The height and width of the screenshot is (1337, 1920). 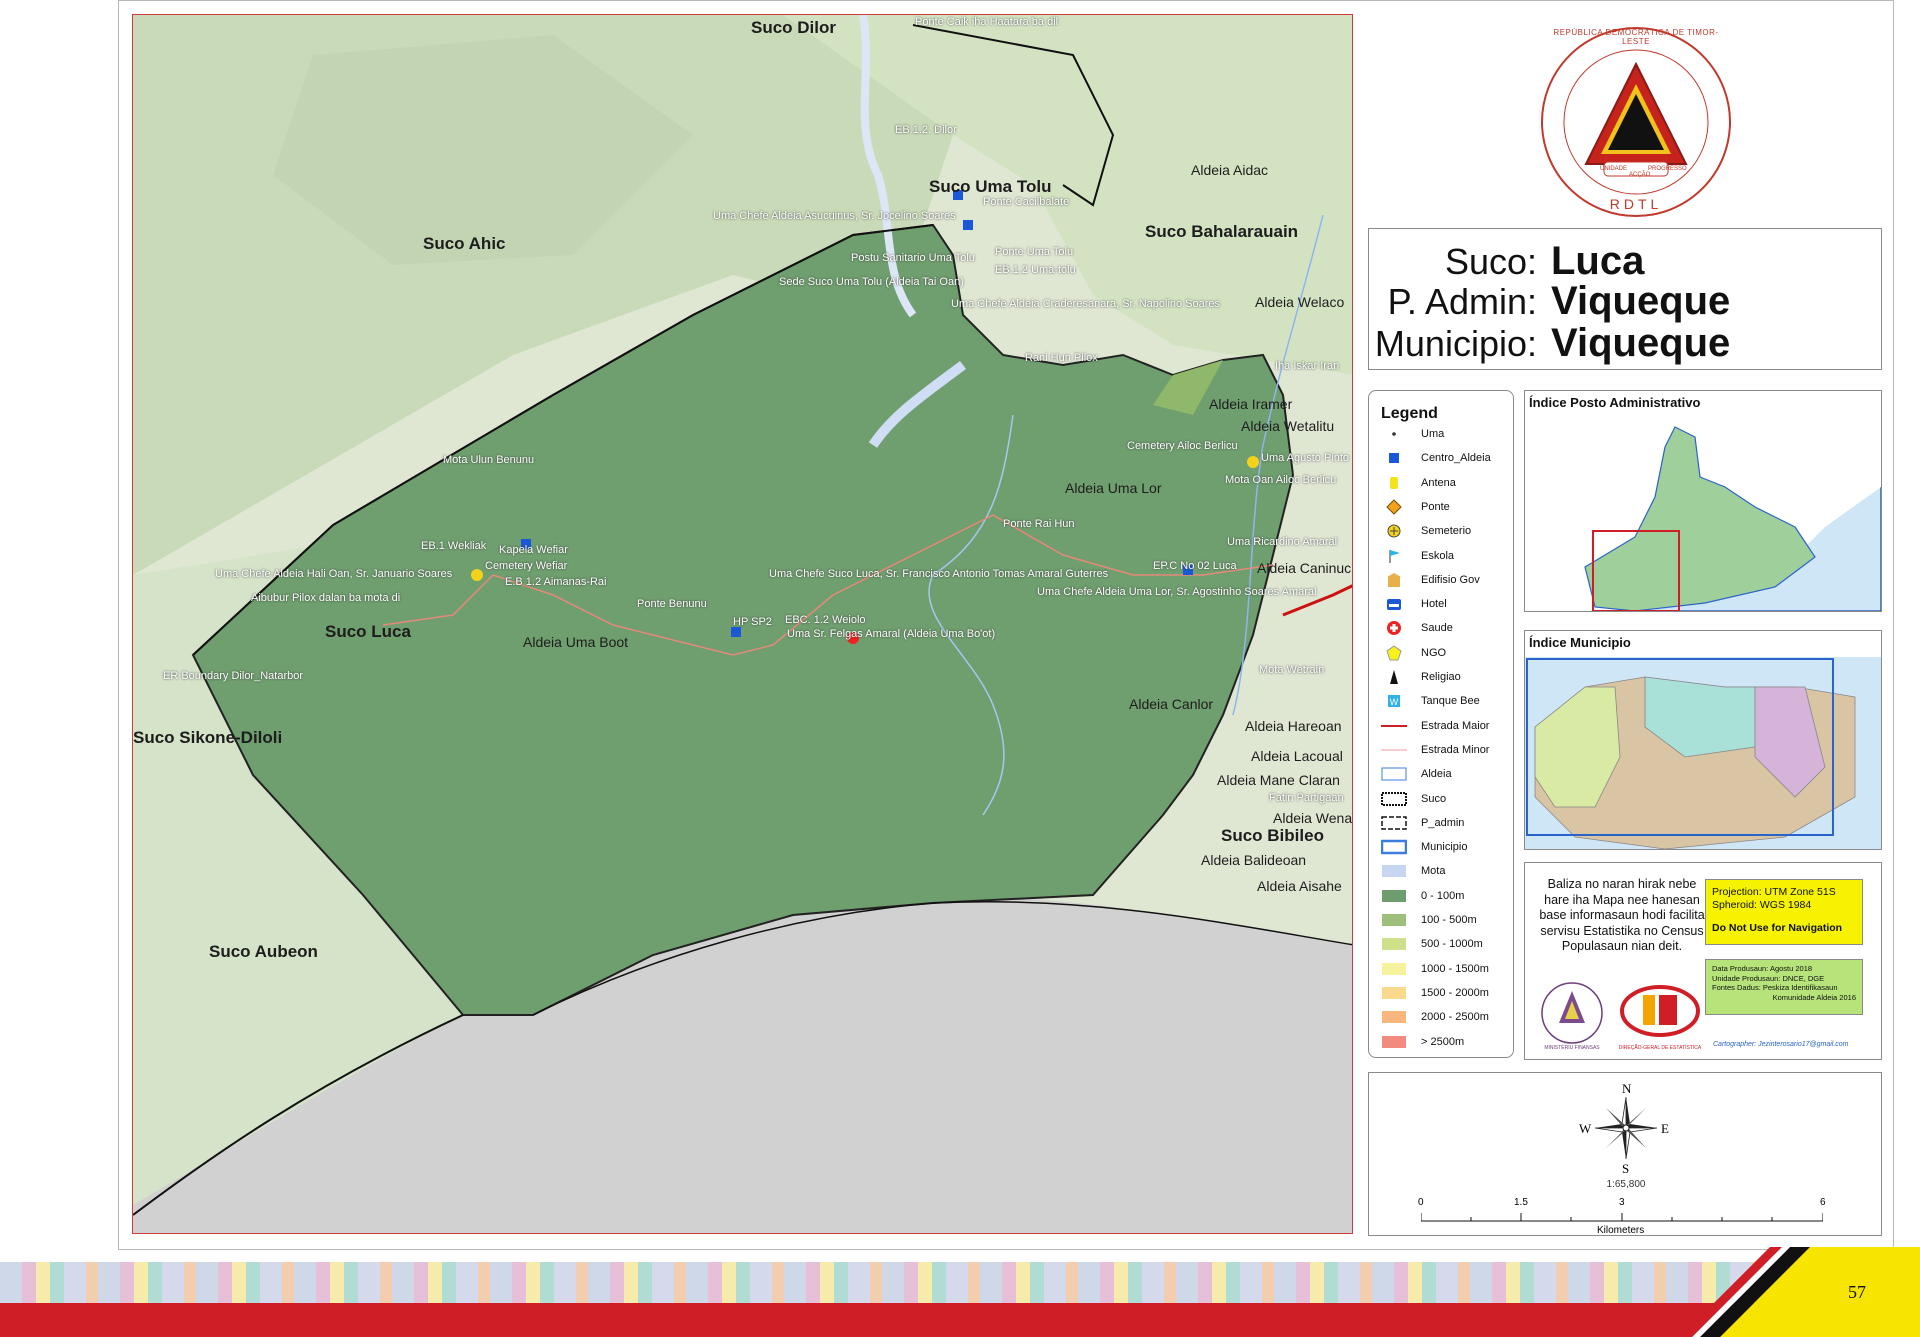 I want to click on ministeriu-logo: MINISTERIU FINANSAS, so click(x=1572, y=1018).